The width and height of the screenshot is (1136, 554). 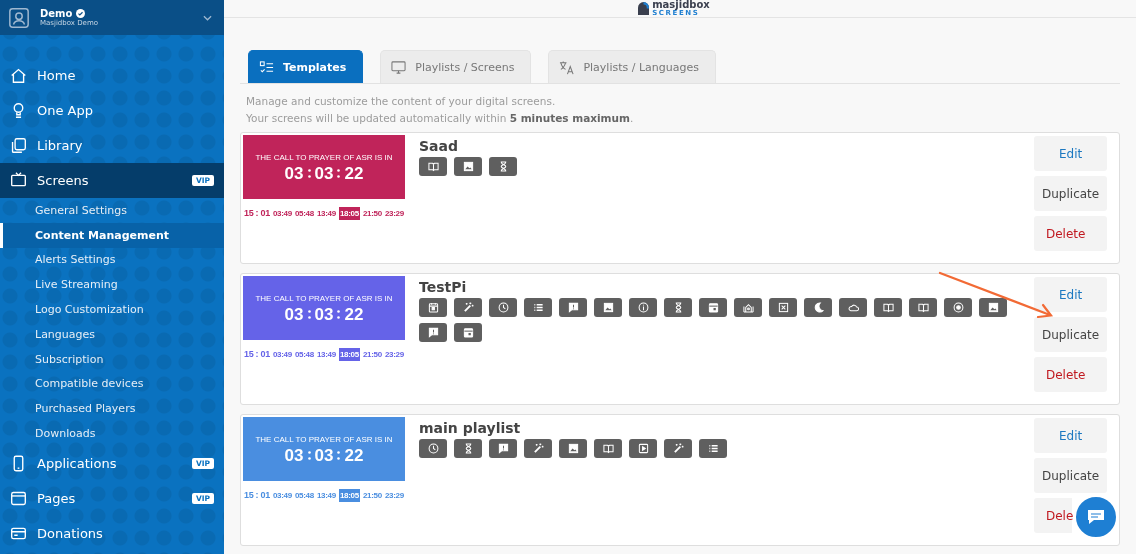 I want to click on info-icon, so click(x=643, y=307).